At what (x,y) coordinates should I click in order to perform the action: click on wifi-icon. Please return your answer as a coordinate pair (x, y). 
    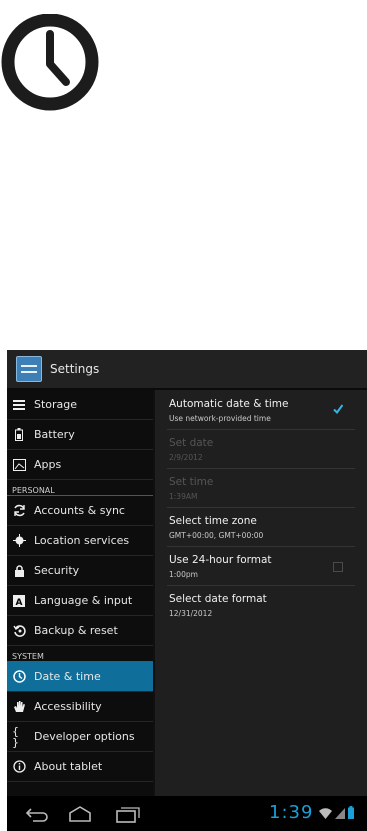
    Looking at the image, I should click on (325, 813).